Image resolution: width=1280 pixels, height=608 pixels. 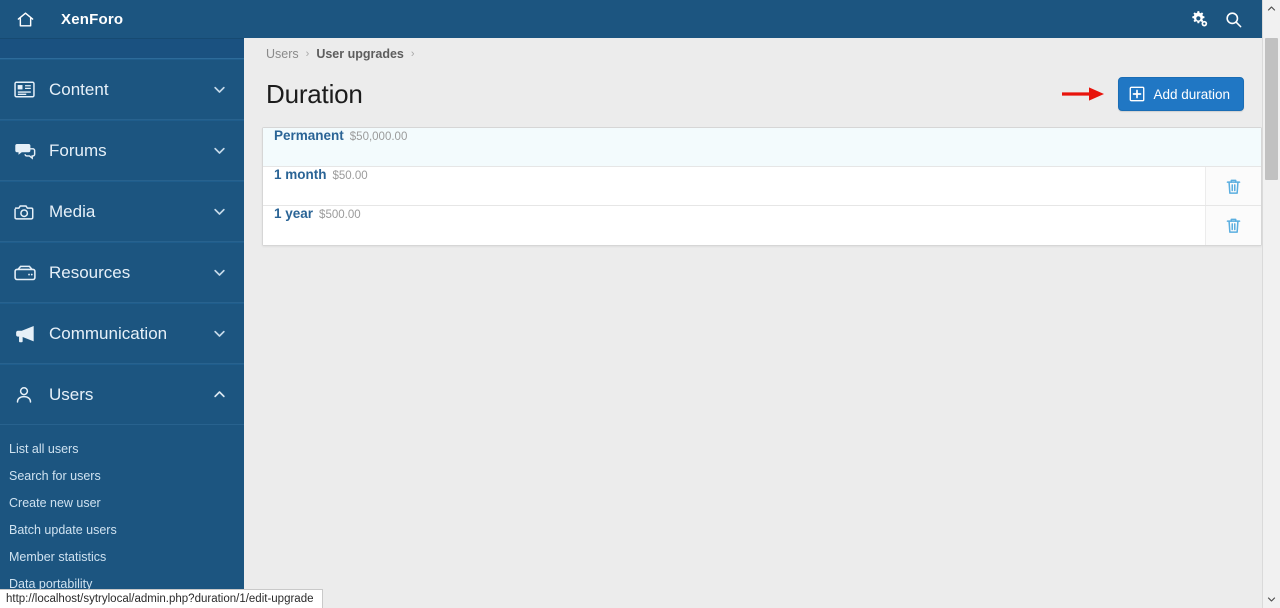 I want to click on forums-icon, so click(x=27, y=151).